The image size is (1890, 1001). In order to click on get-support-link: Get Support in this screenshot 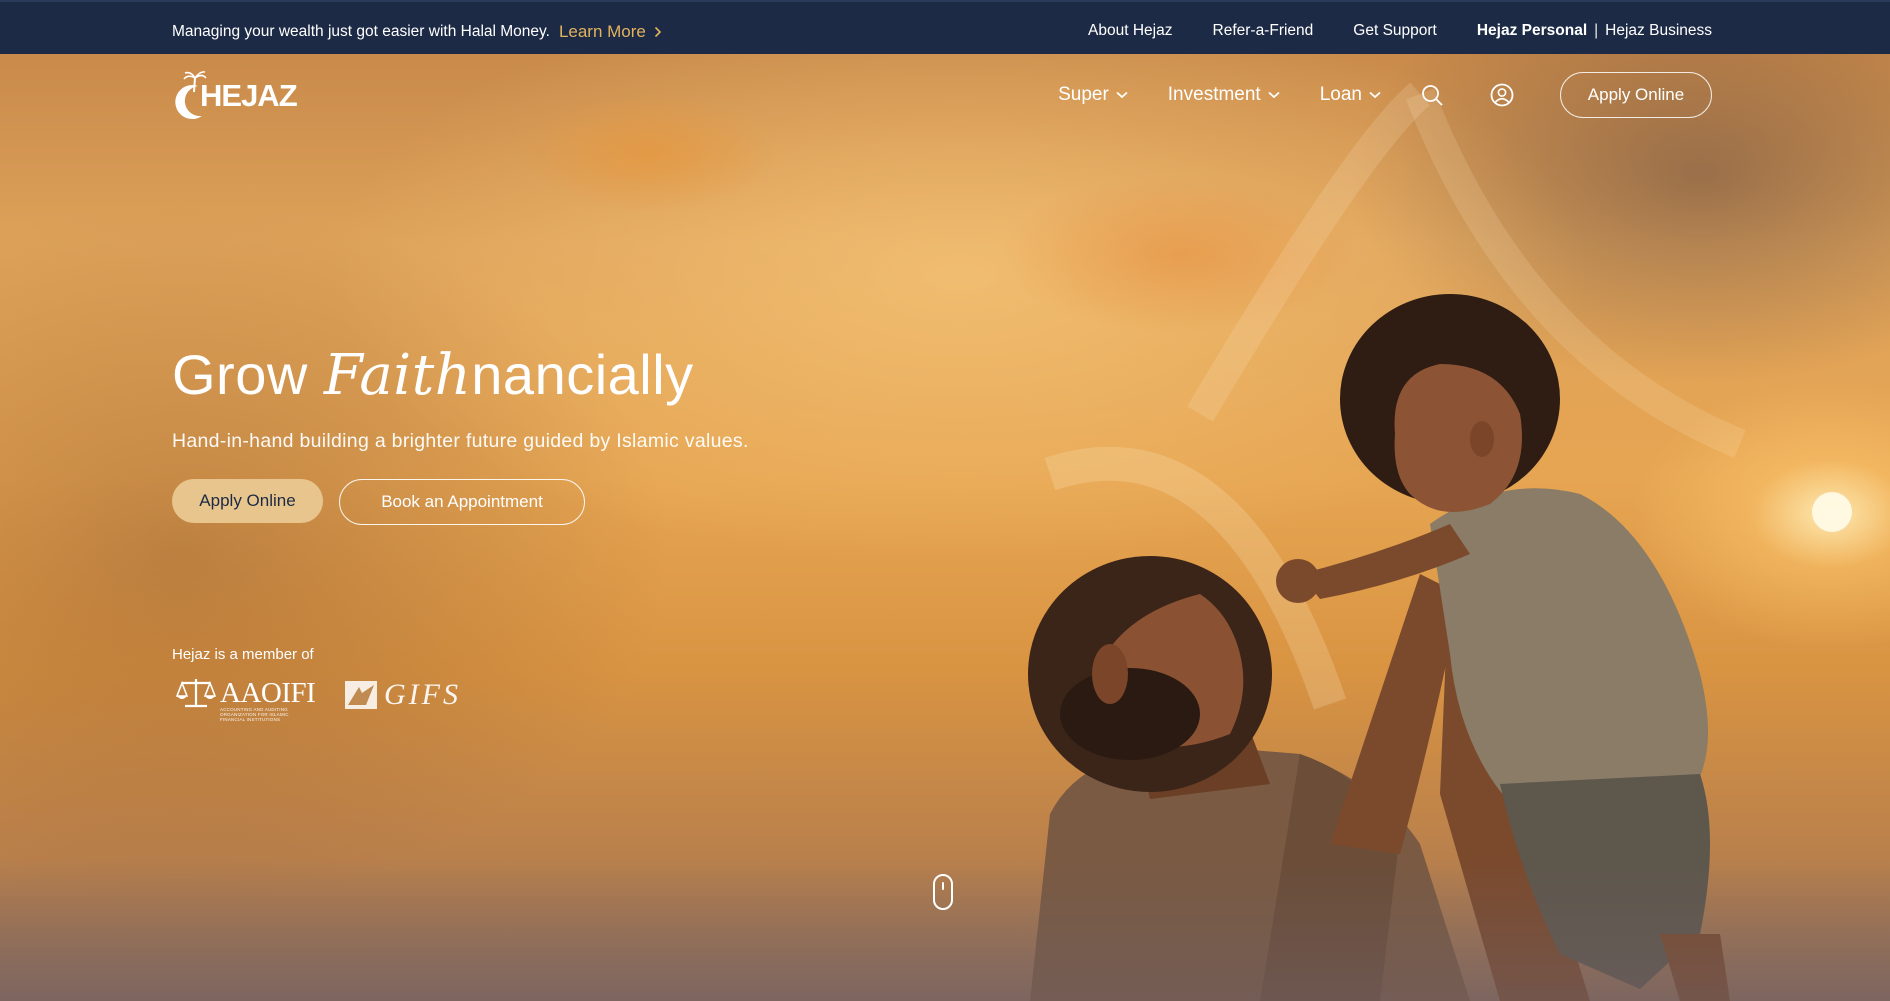, I will do `click(1395, 31)`.